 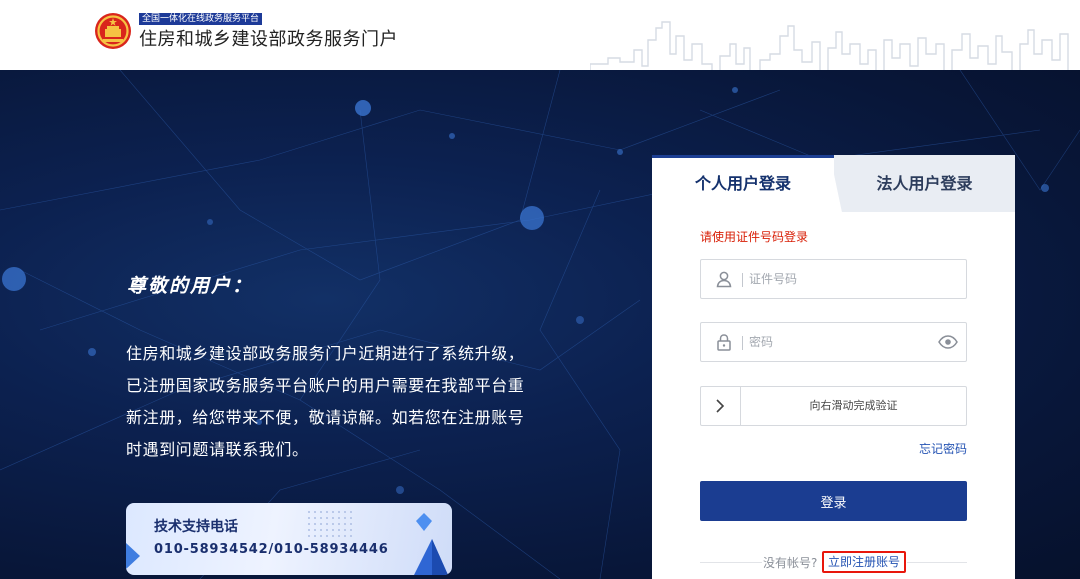 What do you see at coordinates (844, 342) in the screenshot?
I see `password-input` at bounding box center [844, 342].